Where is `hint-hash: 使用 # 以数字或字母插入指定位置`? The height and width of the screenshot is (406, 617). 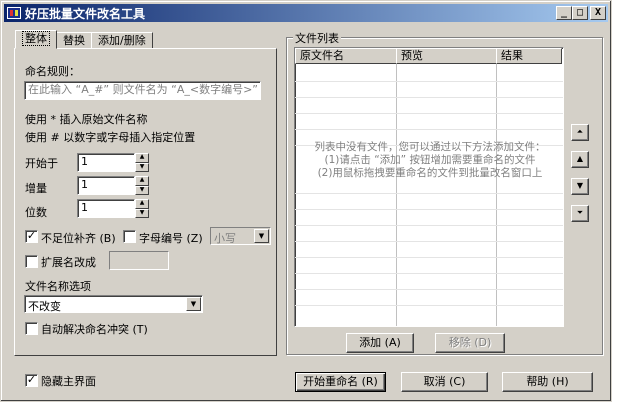 hint-hash: 使用 # 以数字或字母插入指定位置 is located at coordinates (110, 137).